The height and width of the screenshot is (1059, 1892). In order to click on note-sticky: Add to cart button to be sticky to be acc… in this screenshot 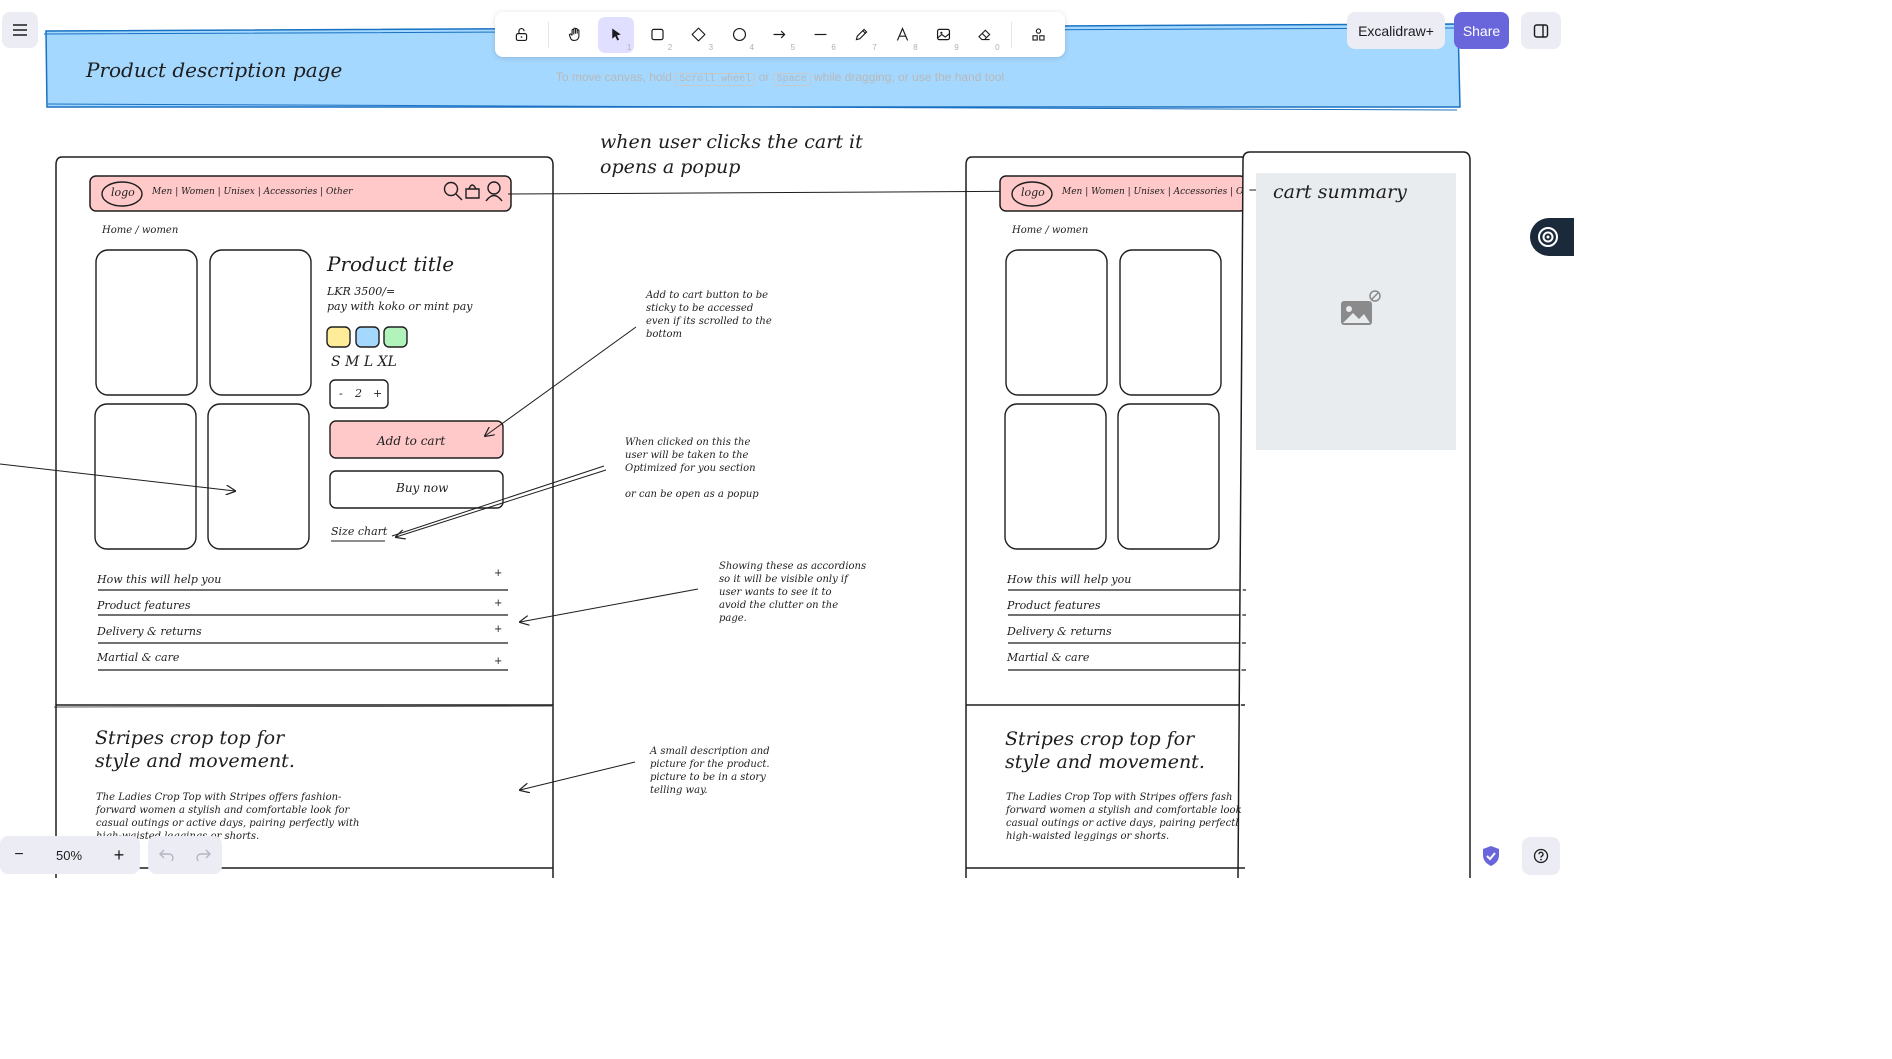, I will do `click(709, 315)`.